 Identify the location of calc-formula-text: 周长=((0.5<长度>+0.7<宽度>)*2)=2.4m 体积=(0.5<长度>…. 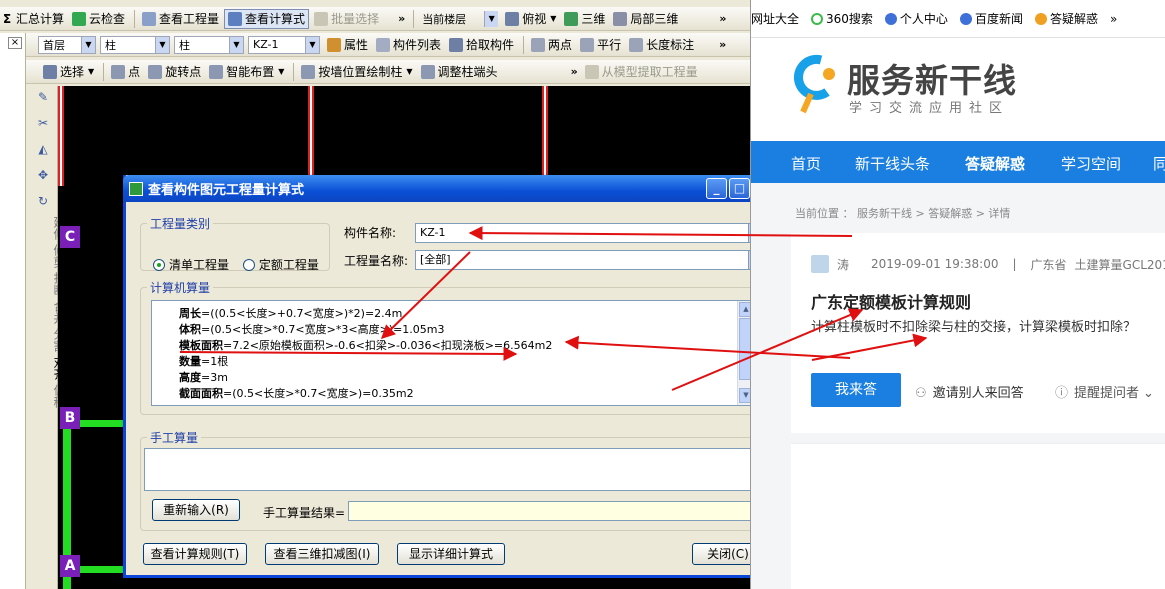
(453, 353).